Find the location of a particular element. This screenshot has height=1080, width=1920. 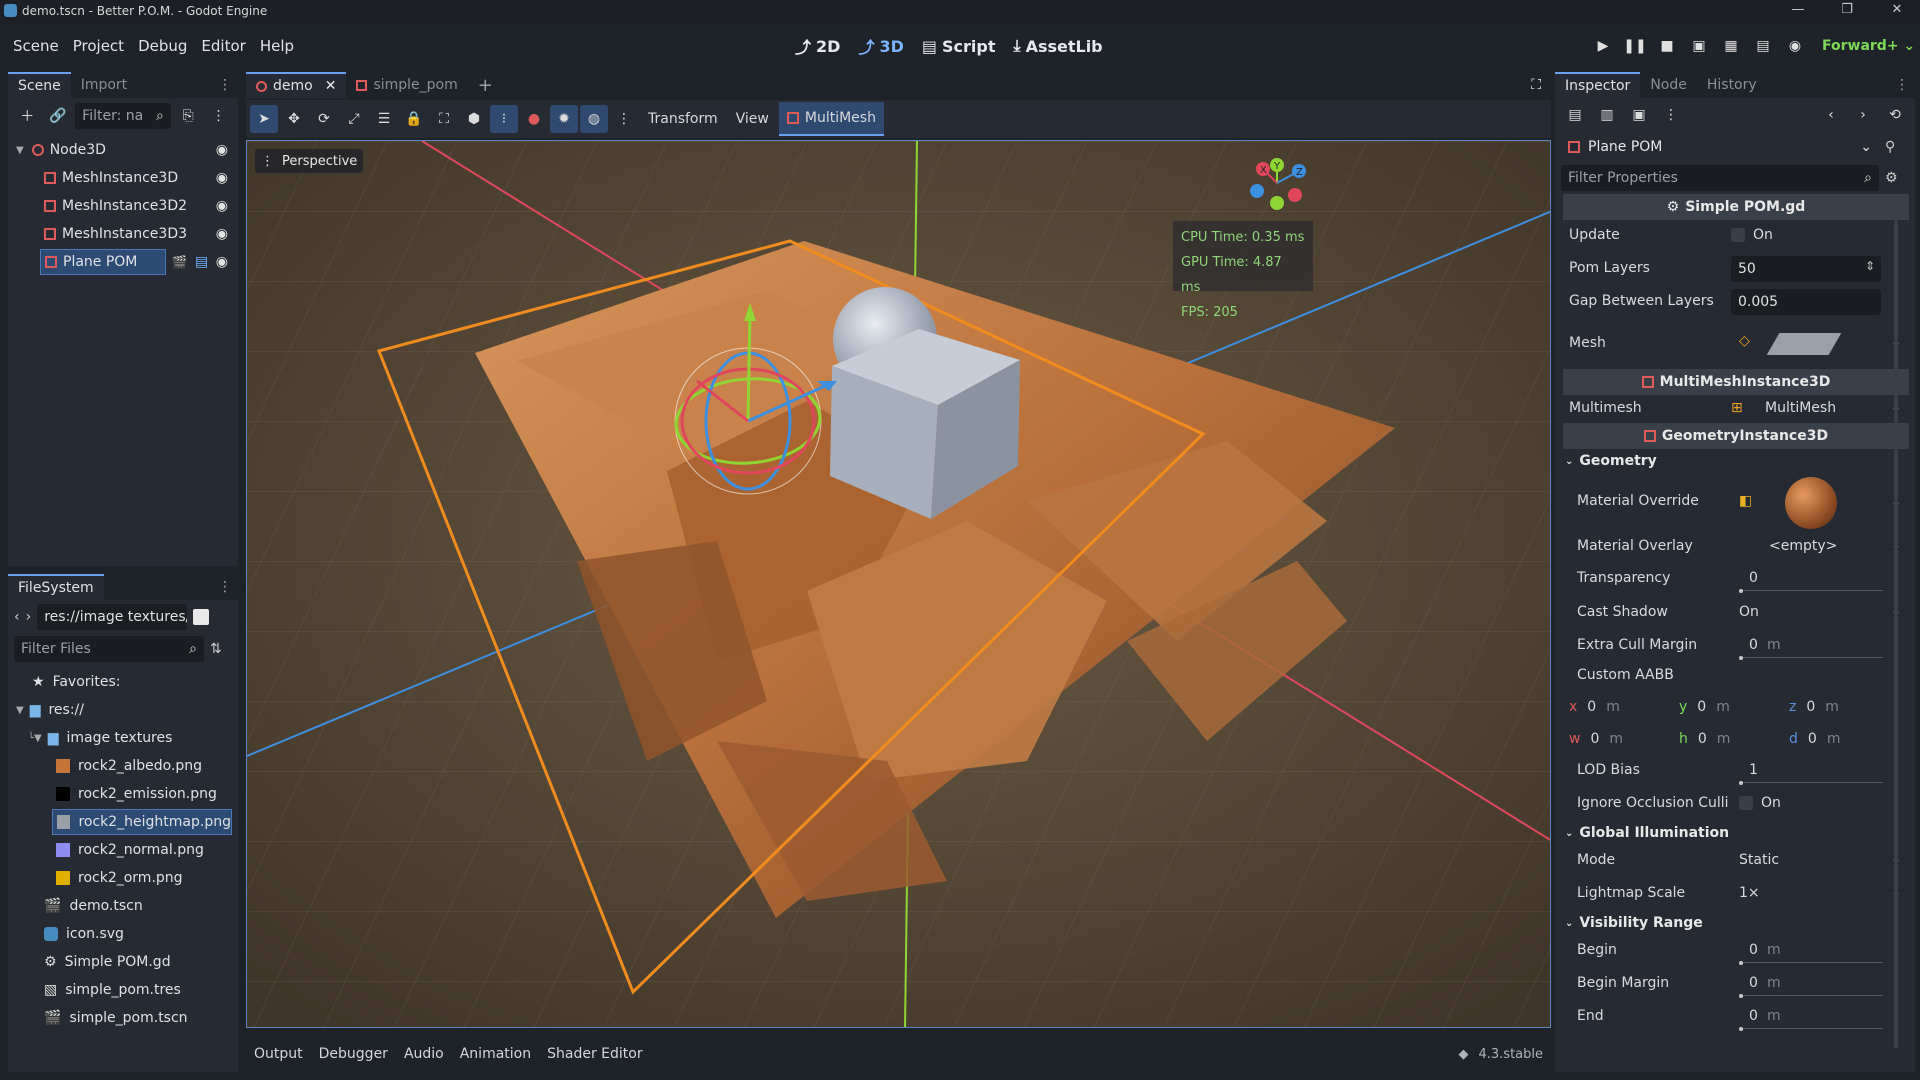

inspector-options-icon: ⚙ is located at coordinates (1891, 178).